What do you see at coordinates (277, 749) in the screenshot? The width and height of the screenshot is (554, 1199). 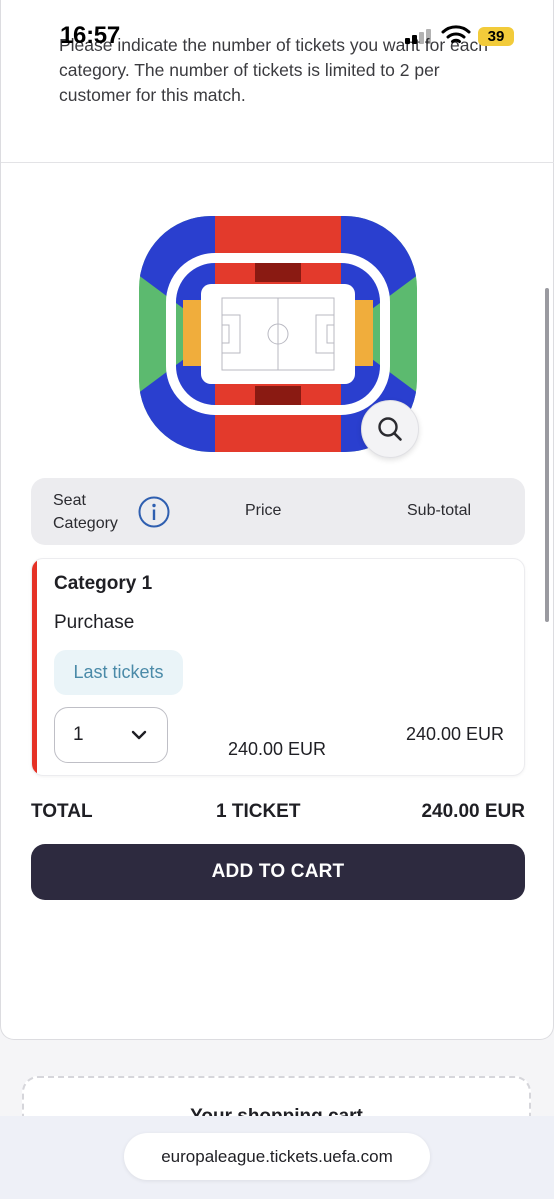 I see `category-price: 240.00 EUR` at bounding box center [277, 749].